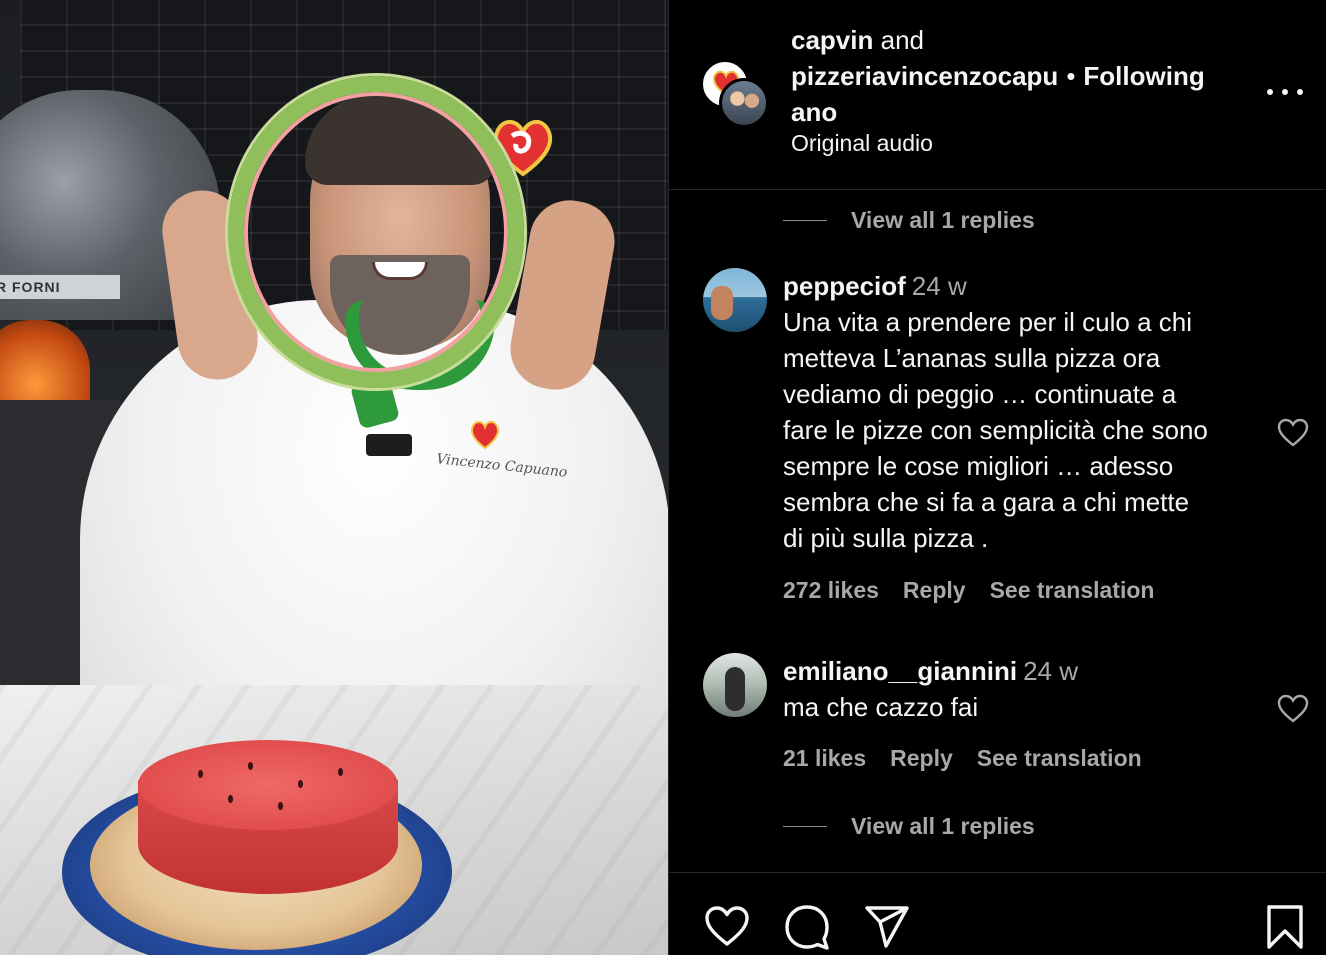 This screenshot has width=1326, height=955. What do you see at coordinates (814, 112) in the screenshot?
I see `author-username-pizzeria-cont: ano` at bounding box center [814, 112].